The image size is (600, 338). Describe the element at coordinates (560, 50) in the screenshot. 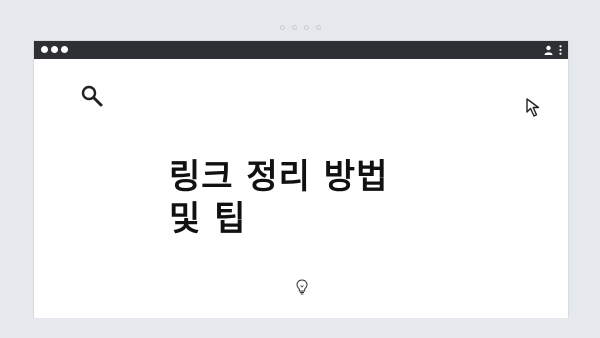

I see `kebab-menu-icon` at that location.